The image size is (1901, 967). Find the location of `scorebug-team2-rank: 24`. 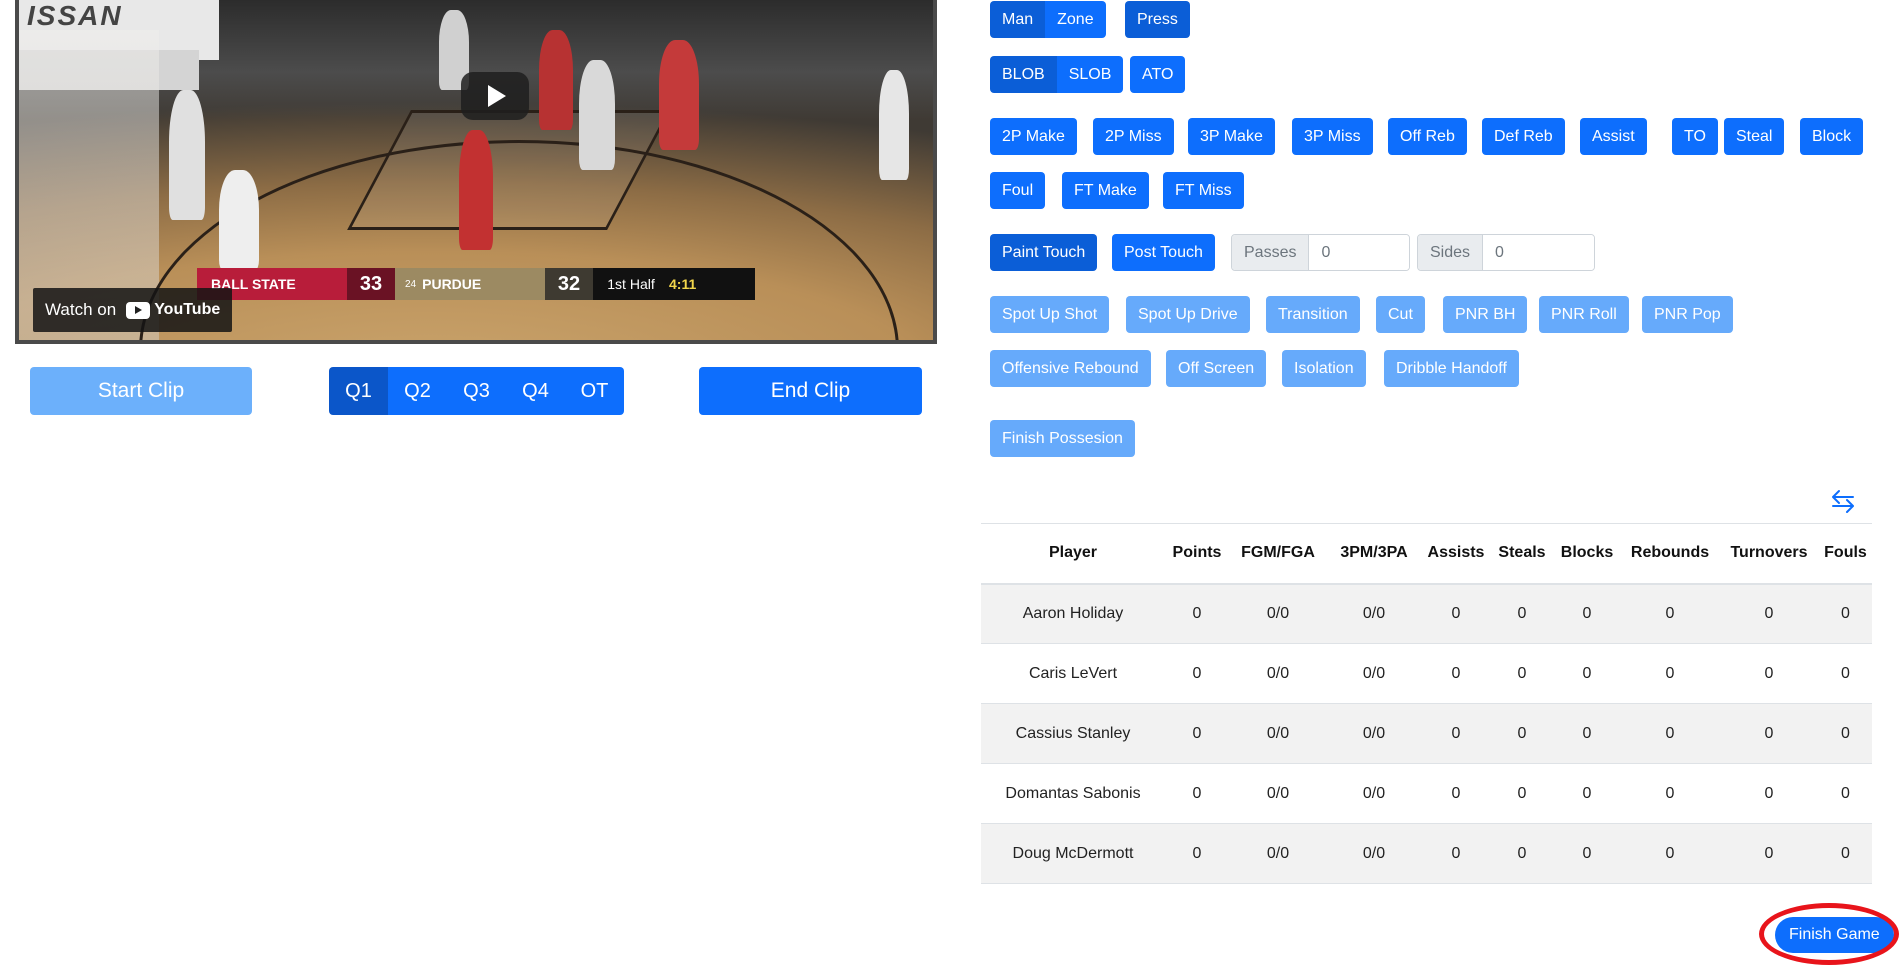

scorebug-team2-rank: 24 is located at coordinates (411, 284).